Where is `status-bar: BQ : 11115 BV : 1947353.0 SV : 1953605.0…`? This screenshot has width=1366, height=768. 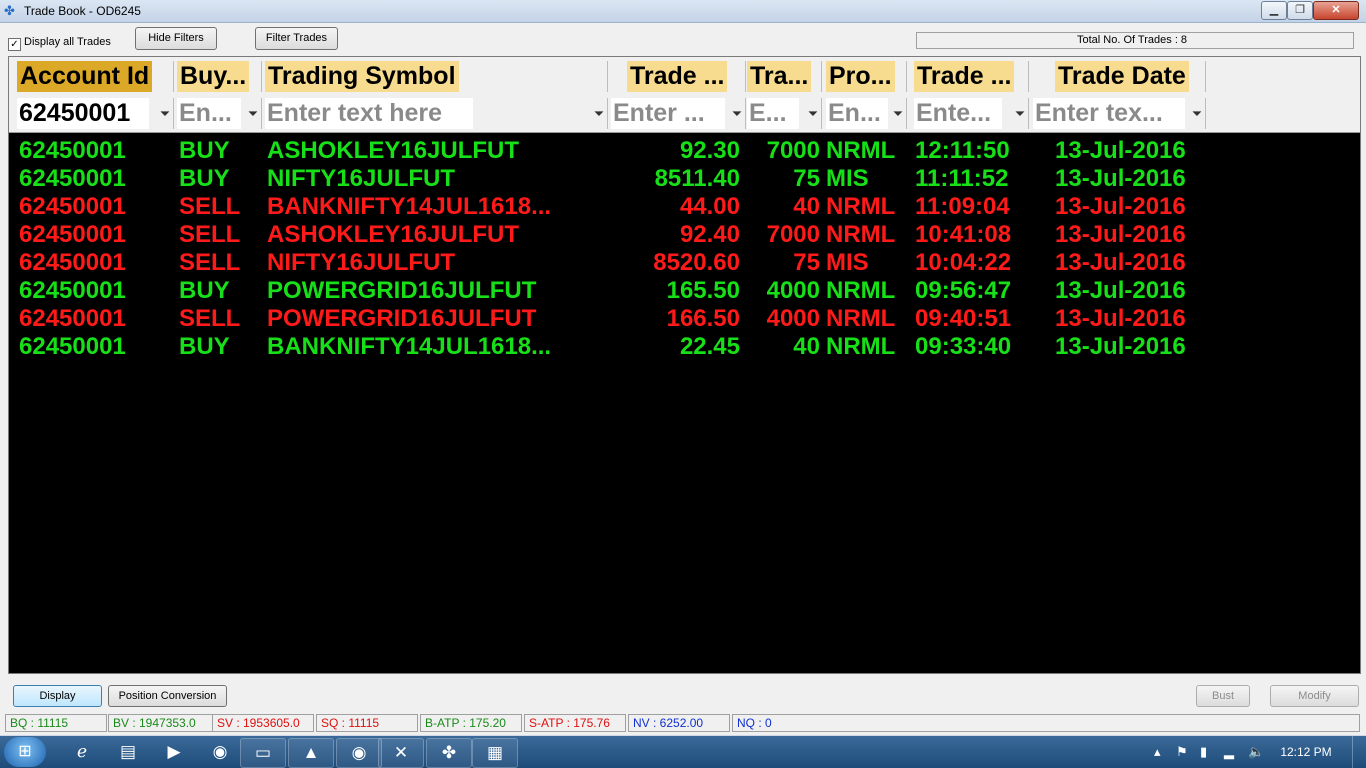 status-bar: BQ : 11115 BV : 1947353.0 SV : 1953605.0… is located at coordinates (683, 723).